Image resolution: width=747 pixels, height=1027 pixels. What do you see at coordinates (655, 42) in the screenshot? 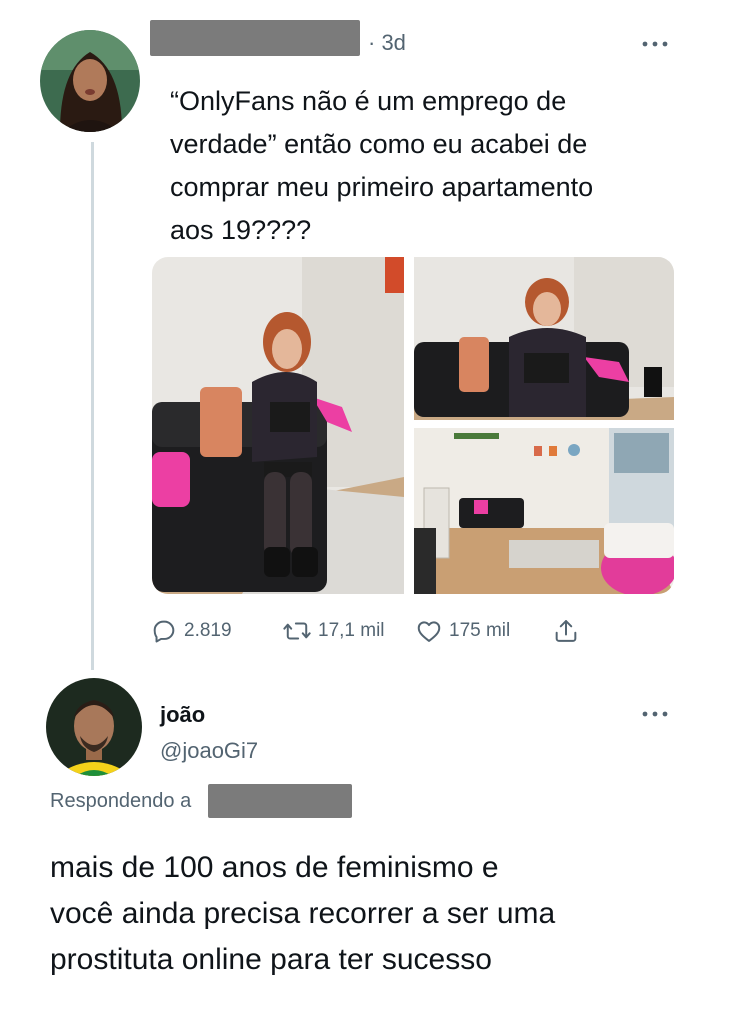
I see `more-options-icon` at bounding box center [655, 42].